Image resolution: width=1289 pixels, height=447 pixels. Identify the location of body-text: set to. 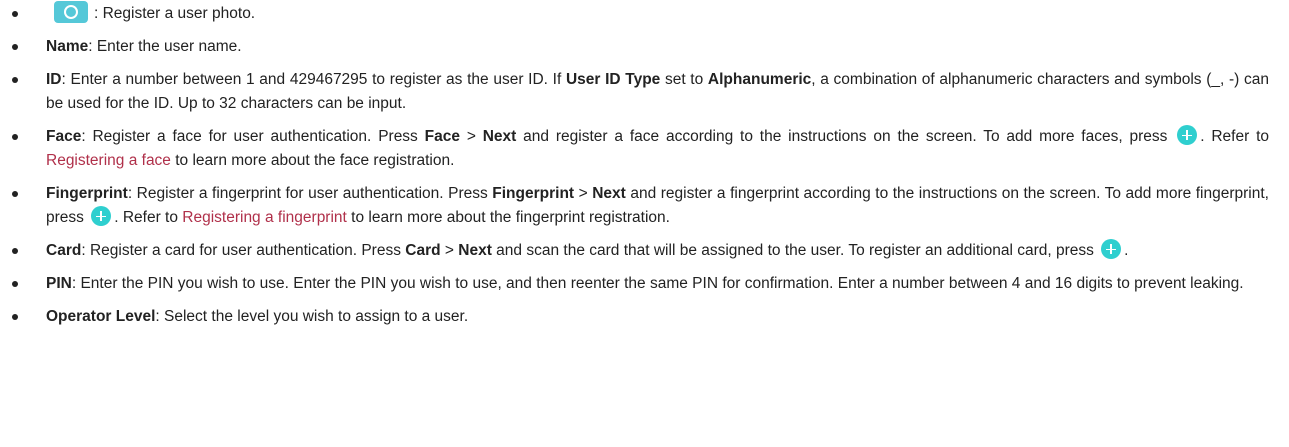
(684, 79).